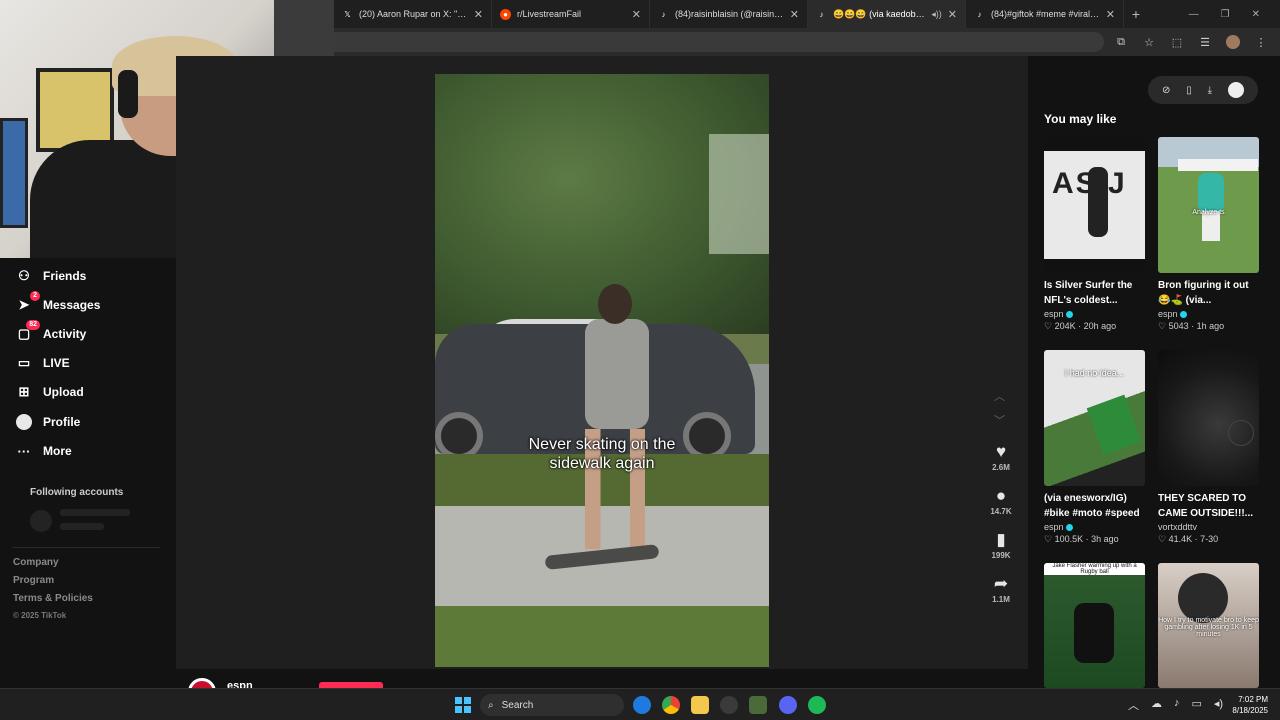  I want to click on sidebar-item-live: ▭ LIVE, so click(43, 363).